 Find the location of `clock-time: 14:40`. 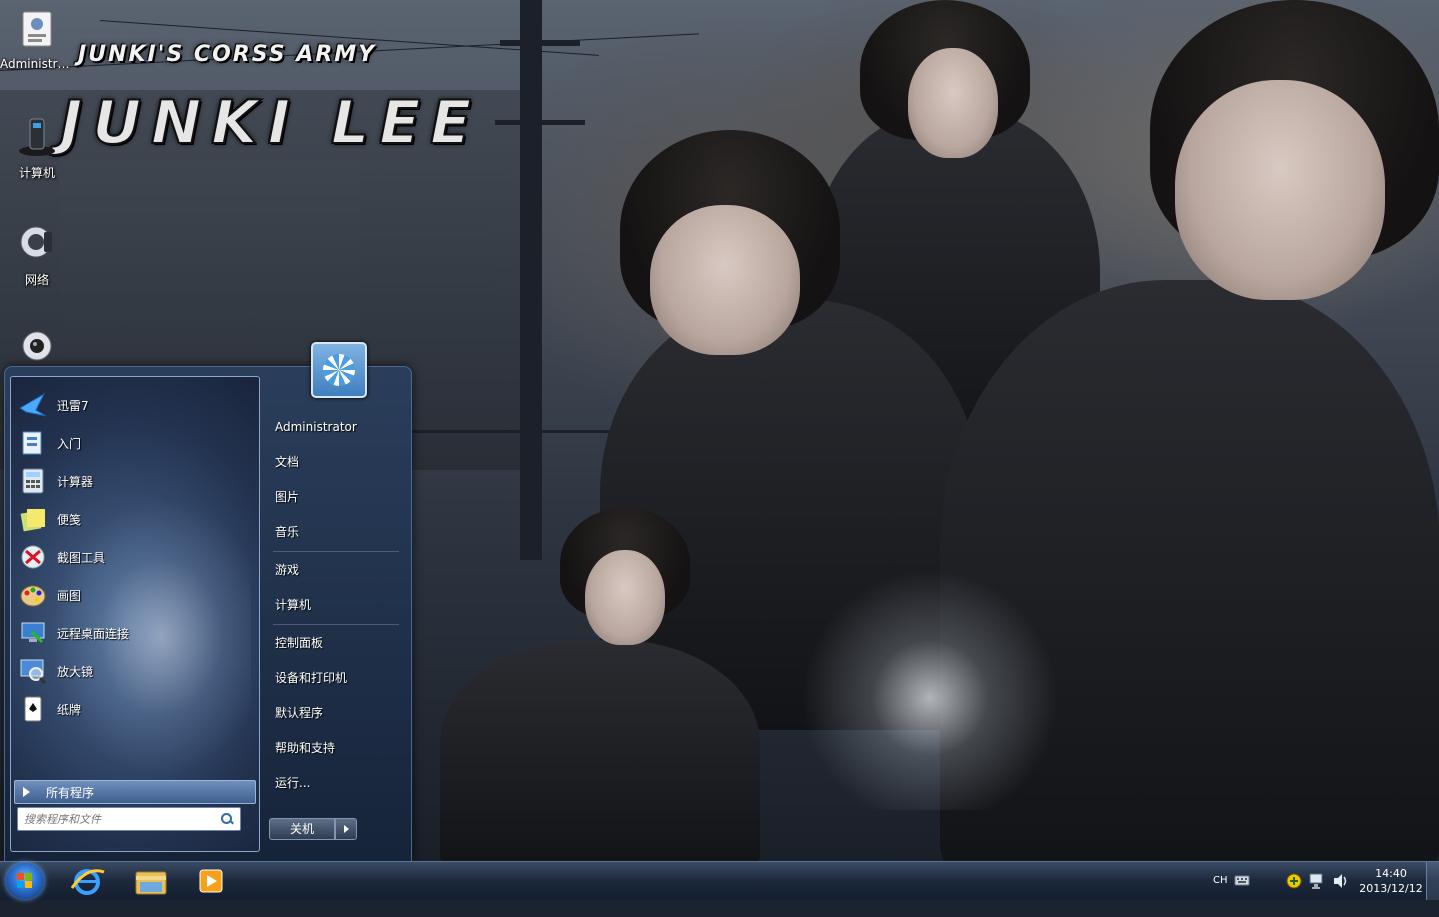

clock-time: 14:40 is located at coordinates (1391, 873).